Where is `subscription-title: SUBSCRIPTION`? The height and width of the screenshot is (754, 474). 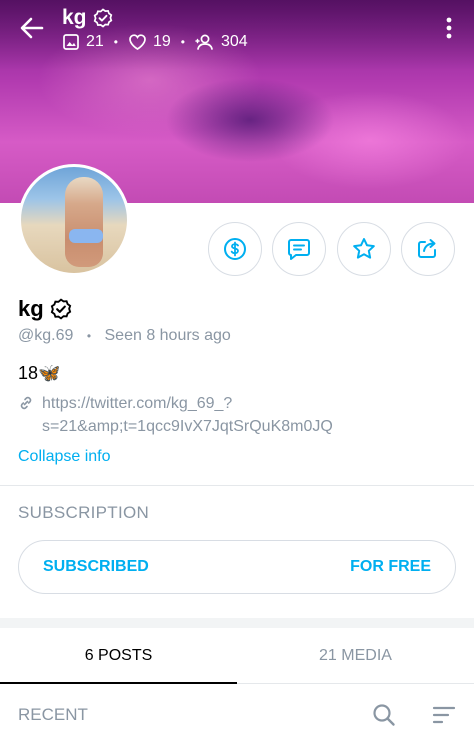 subscription-title: SUBSCRIPTION is located at coordinates (84, 512).